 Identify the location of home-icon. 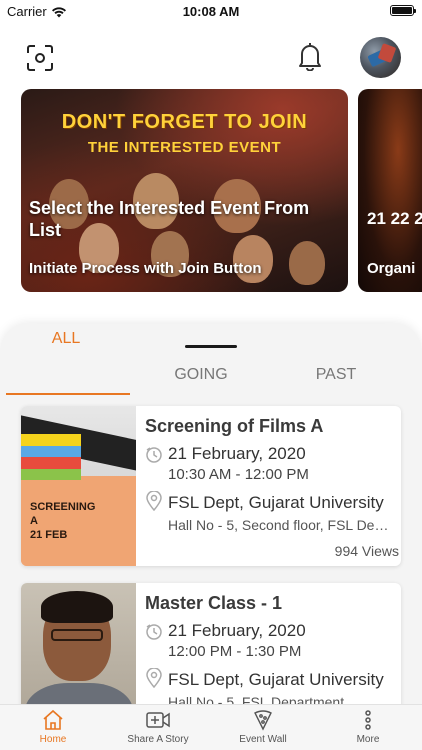
(53, 719).